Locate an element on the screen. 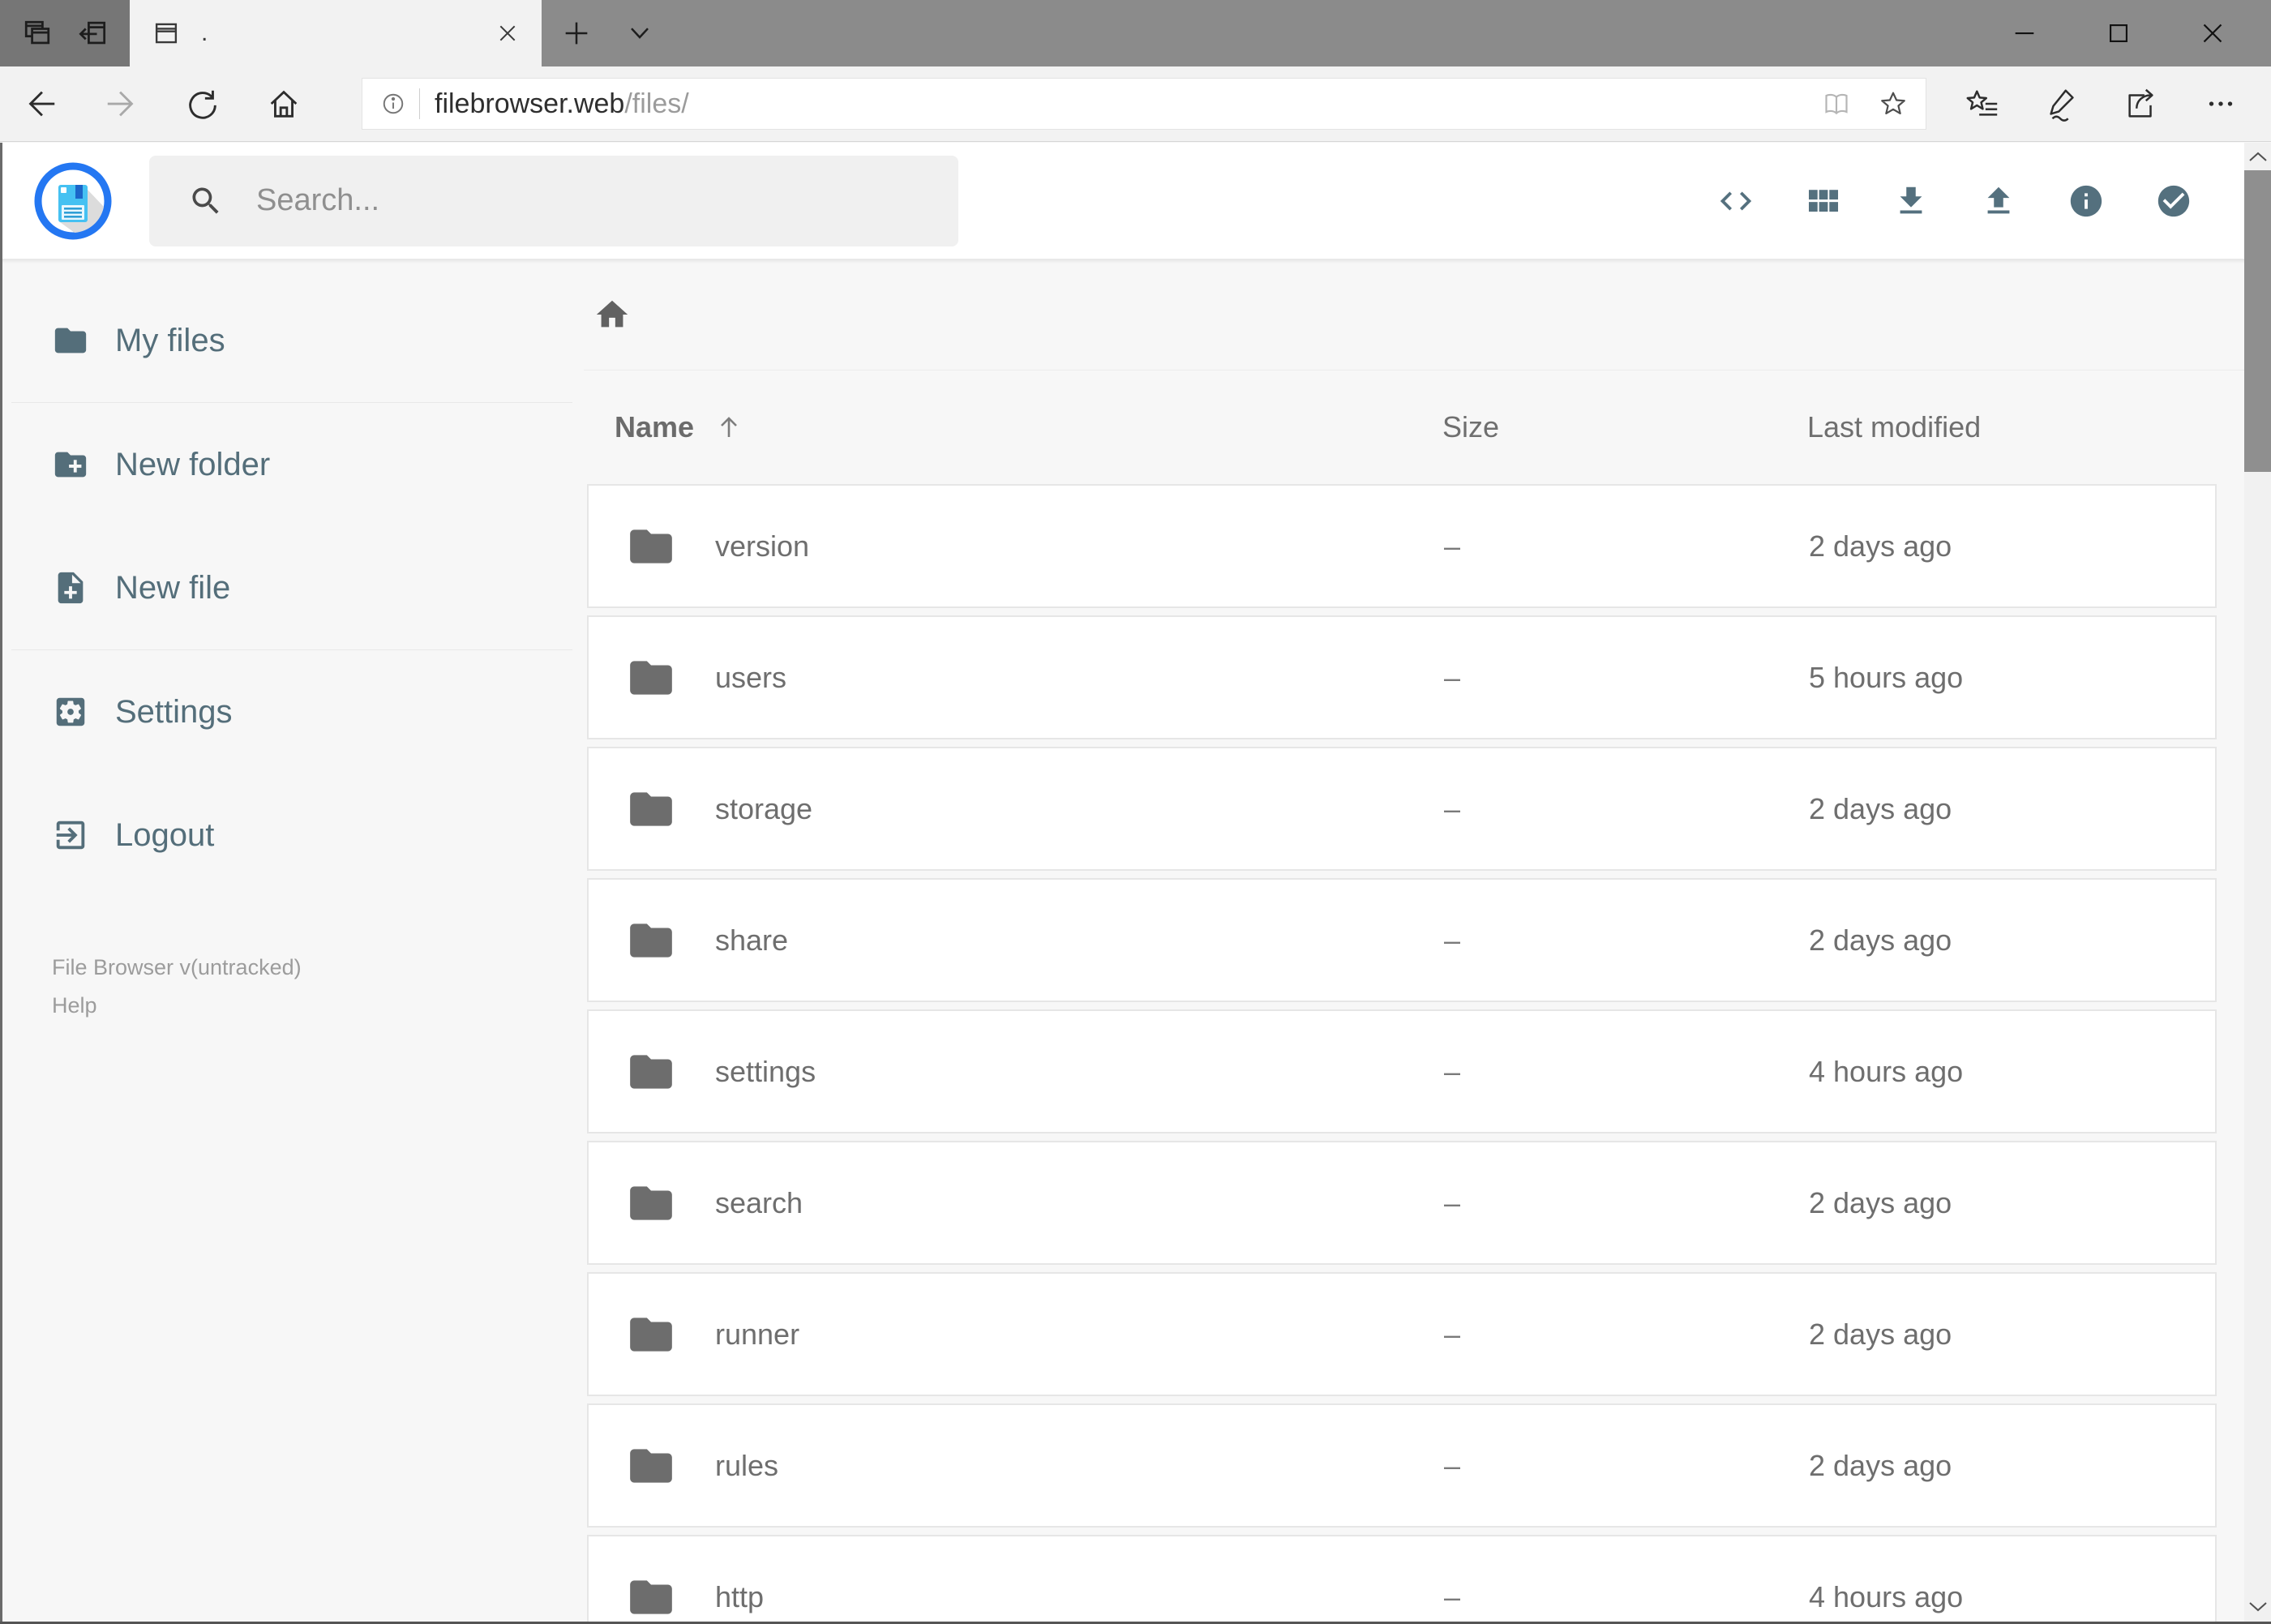 Image resolution: width=2271 pixels, height=1624 pixels. set-tabs-aside-icon is located at coordinates (93, 33).